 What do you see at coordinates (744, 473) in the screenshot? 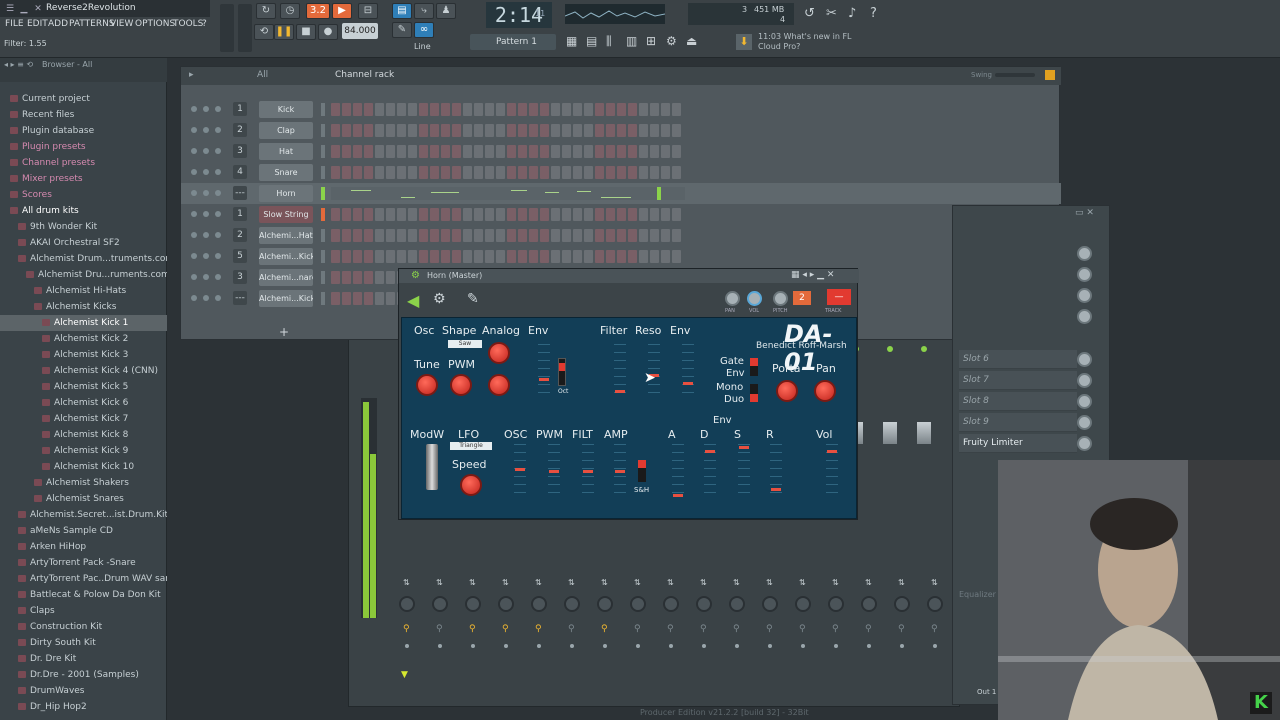
I see `sustain-slider` at bounding box center [744, 473].